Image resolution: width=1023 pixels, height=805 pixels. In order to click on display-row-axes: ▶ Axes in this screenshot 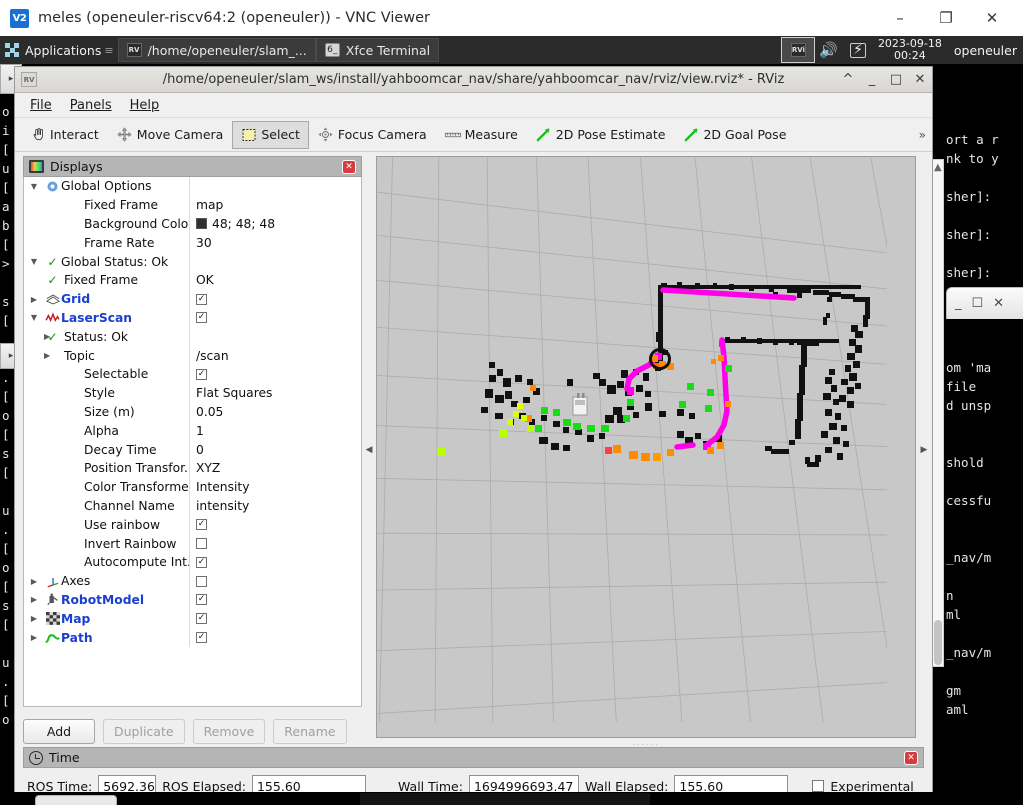, I will do `click(192, 581)`.